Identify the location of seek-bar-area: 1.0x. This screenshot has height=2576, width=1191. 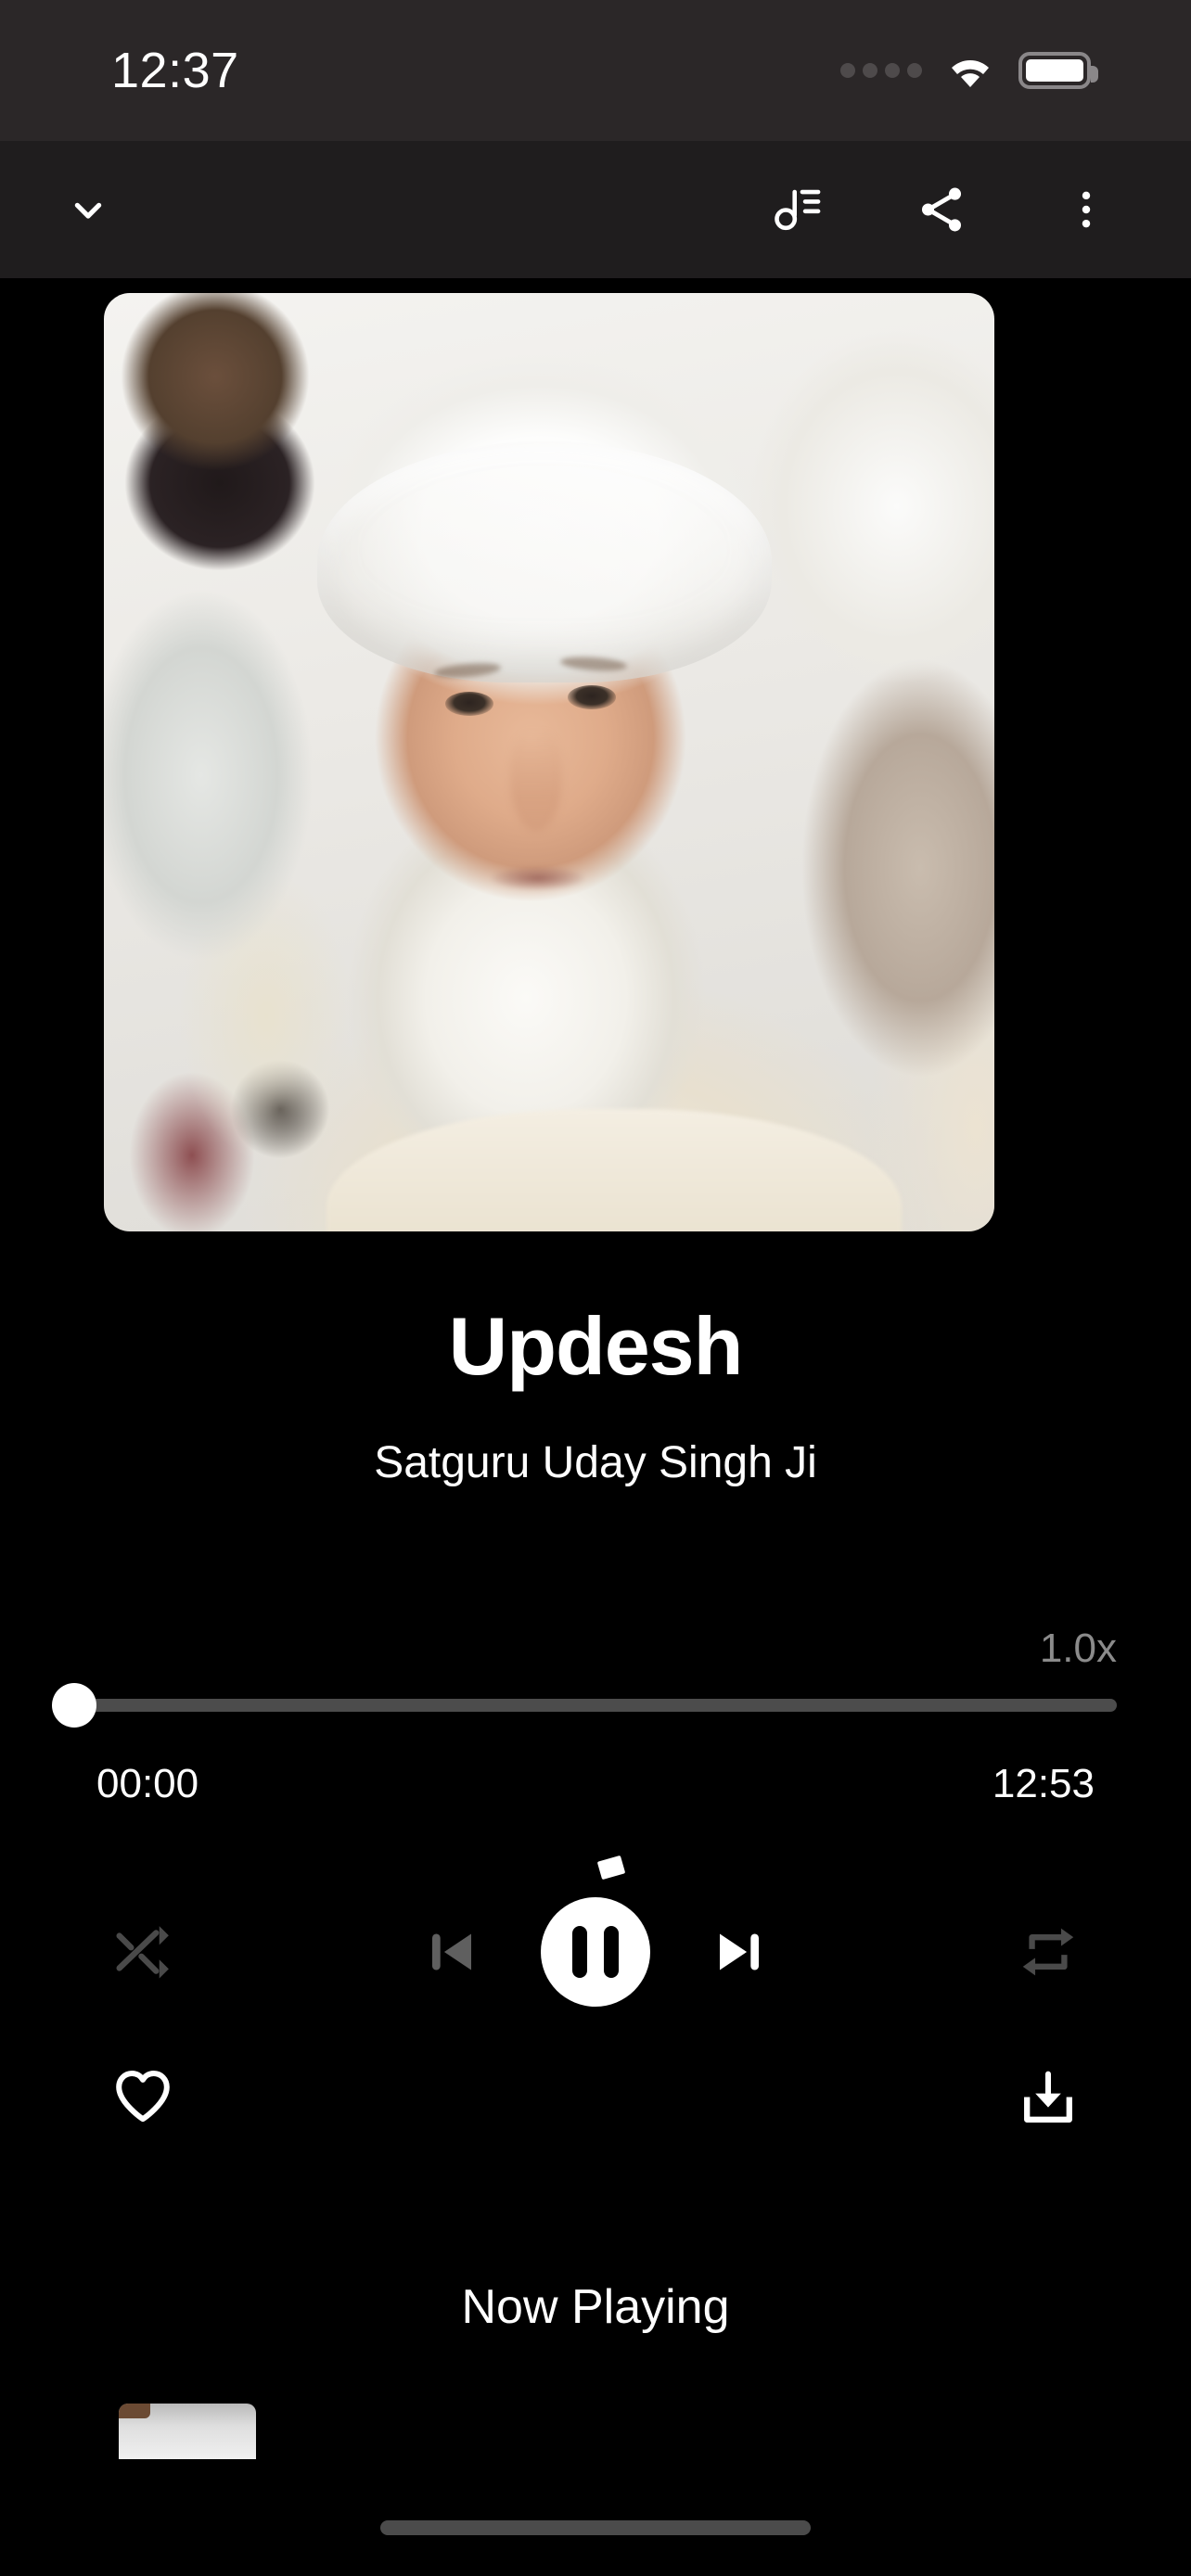
(595, 1685).